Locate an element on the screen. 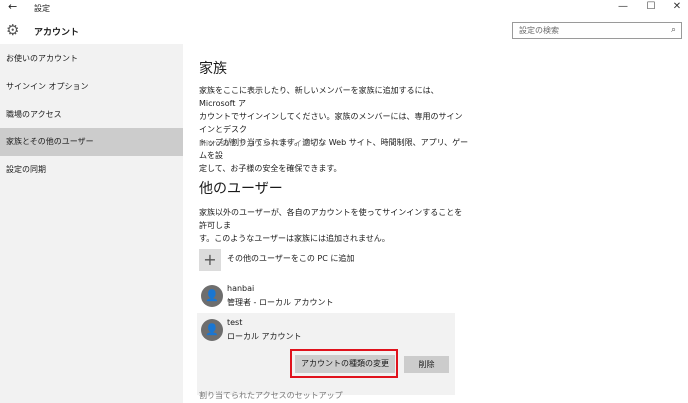 The height and width of the screenshot is (403, 688). search-input is located at coordinates (589, 30).